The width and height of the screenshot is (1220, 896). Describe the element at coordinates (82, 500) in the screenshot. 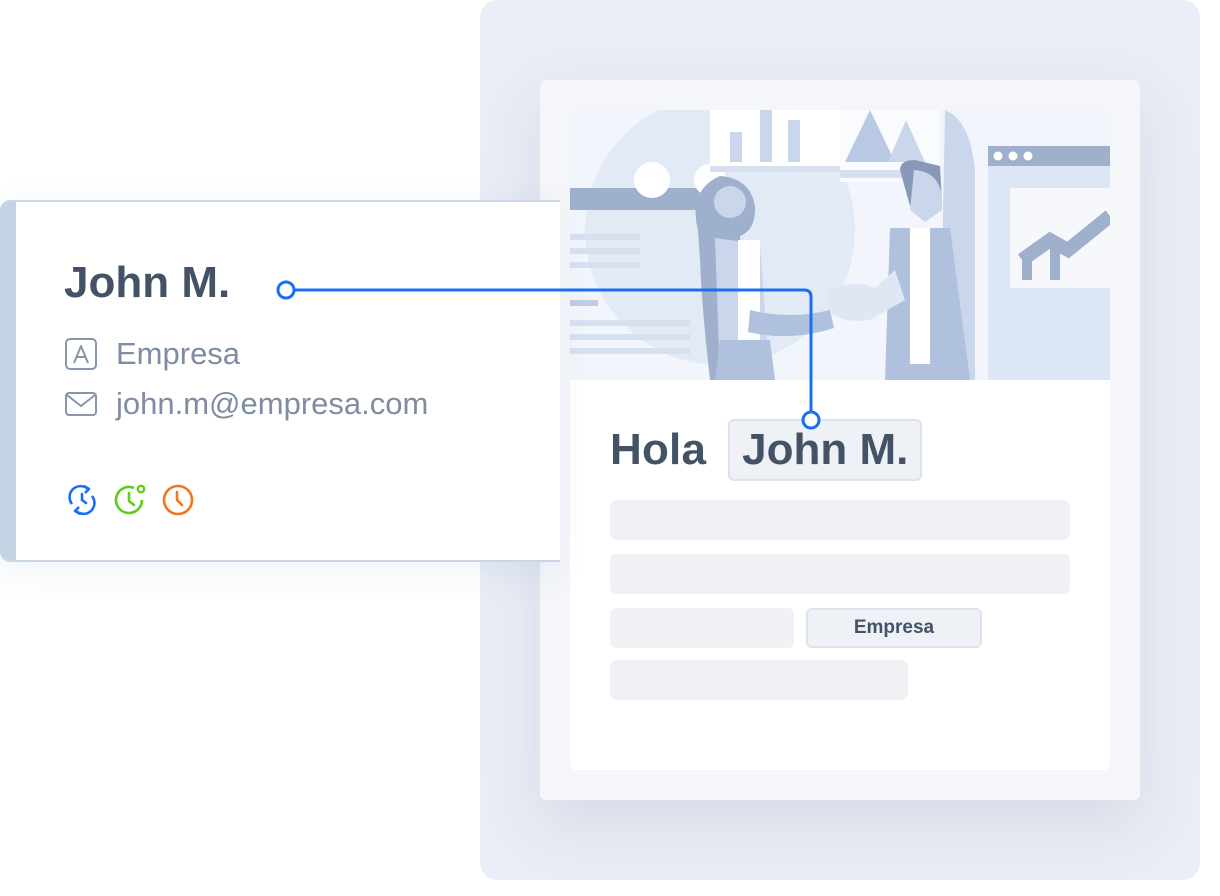

I see `sync-icon` at that location.